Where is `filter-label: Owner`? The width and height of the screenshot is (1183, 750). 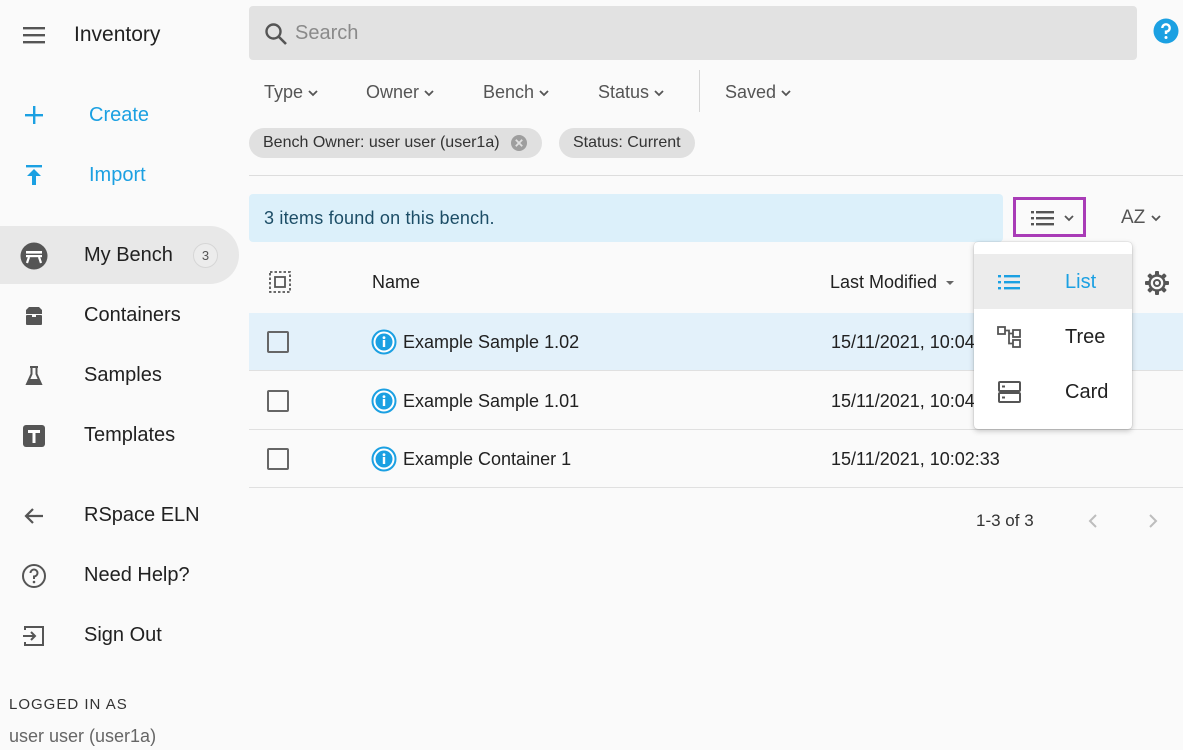 filter-label: Owner is located at coordinates (393, 92).